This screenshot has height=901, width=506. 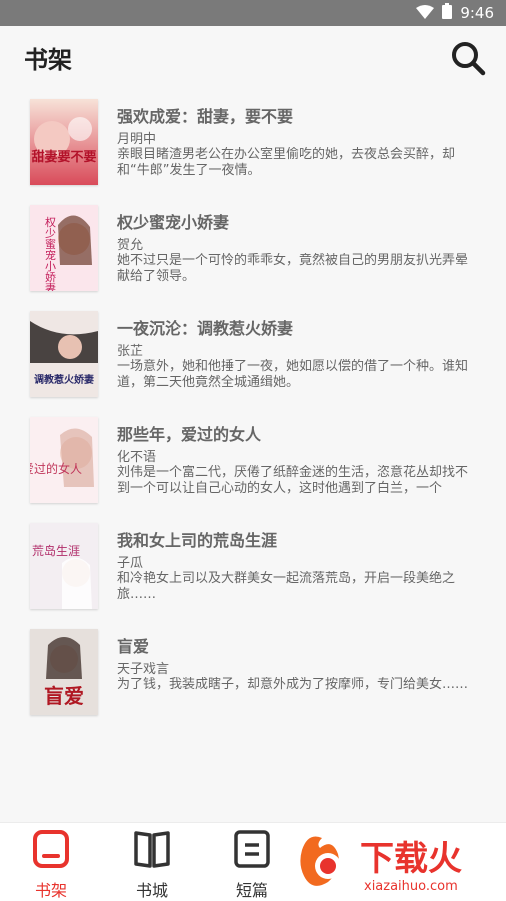 What do you see at coordinates (152, 849) in the screenshot?
I see `book-open-icon` at bounding box center [152, 849].